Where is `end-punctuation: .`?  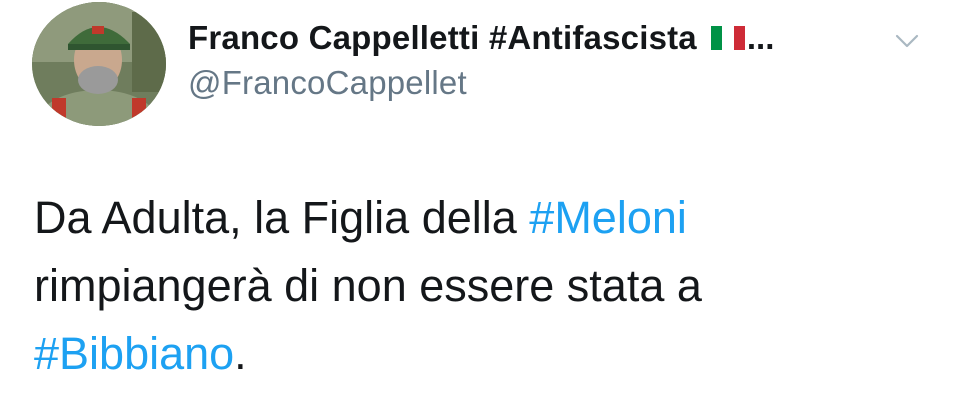 end-punctuation: . is located at coordinates (240, 353).